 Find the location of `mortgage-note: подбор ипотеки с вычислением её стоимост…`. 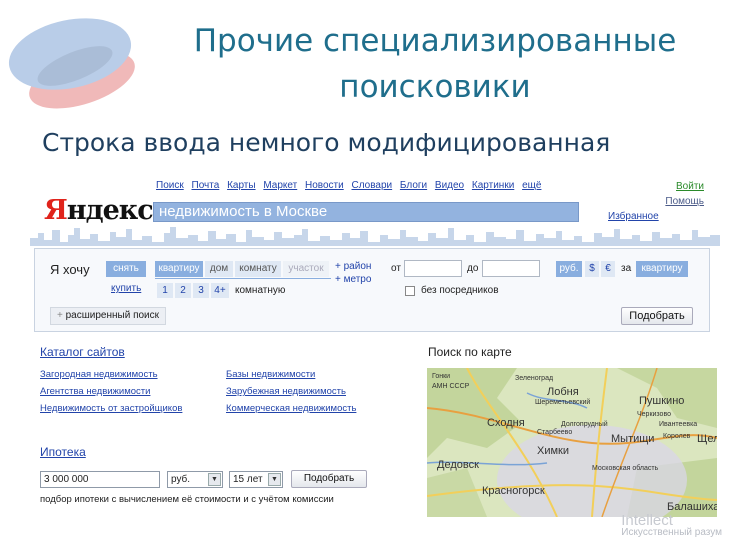

mortgage-note: подбор ипотеки с вычислением её стоимост… is located at coordinates (187, 499).